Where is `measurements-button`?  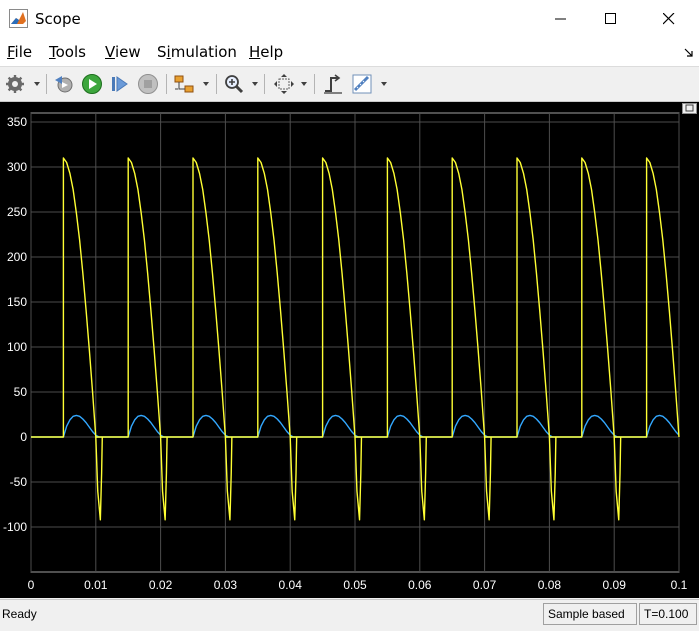
measurements-button is located at coordinates (362, 84).